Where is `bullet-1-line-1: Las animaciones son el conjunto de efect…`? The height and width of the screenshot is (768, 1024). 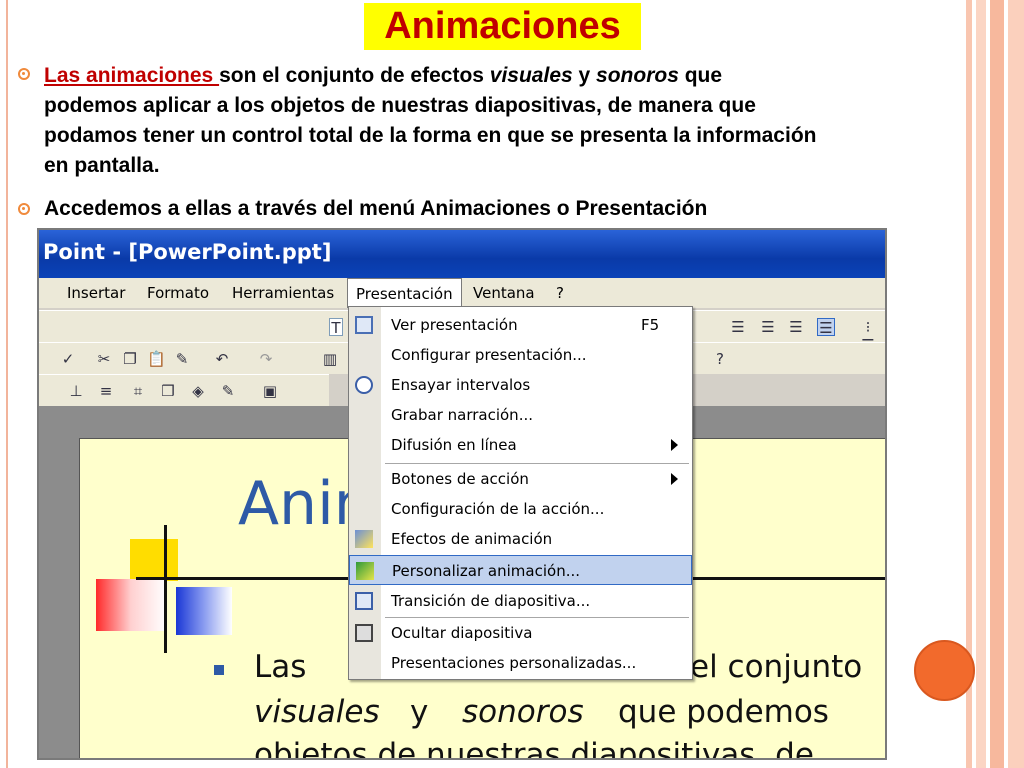
bullet-1-line-1: Las animaciones son el conjunto de efect… is located at coordinates (383, 75).